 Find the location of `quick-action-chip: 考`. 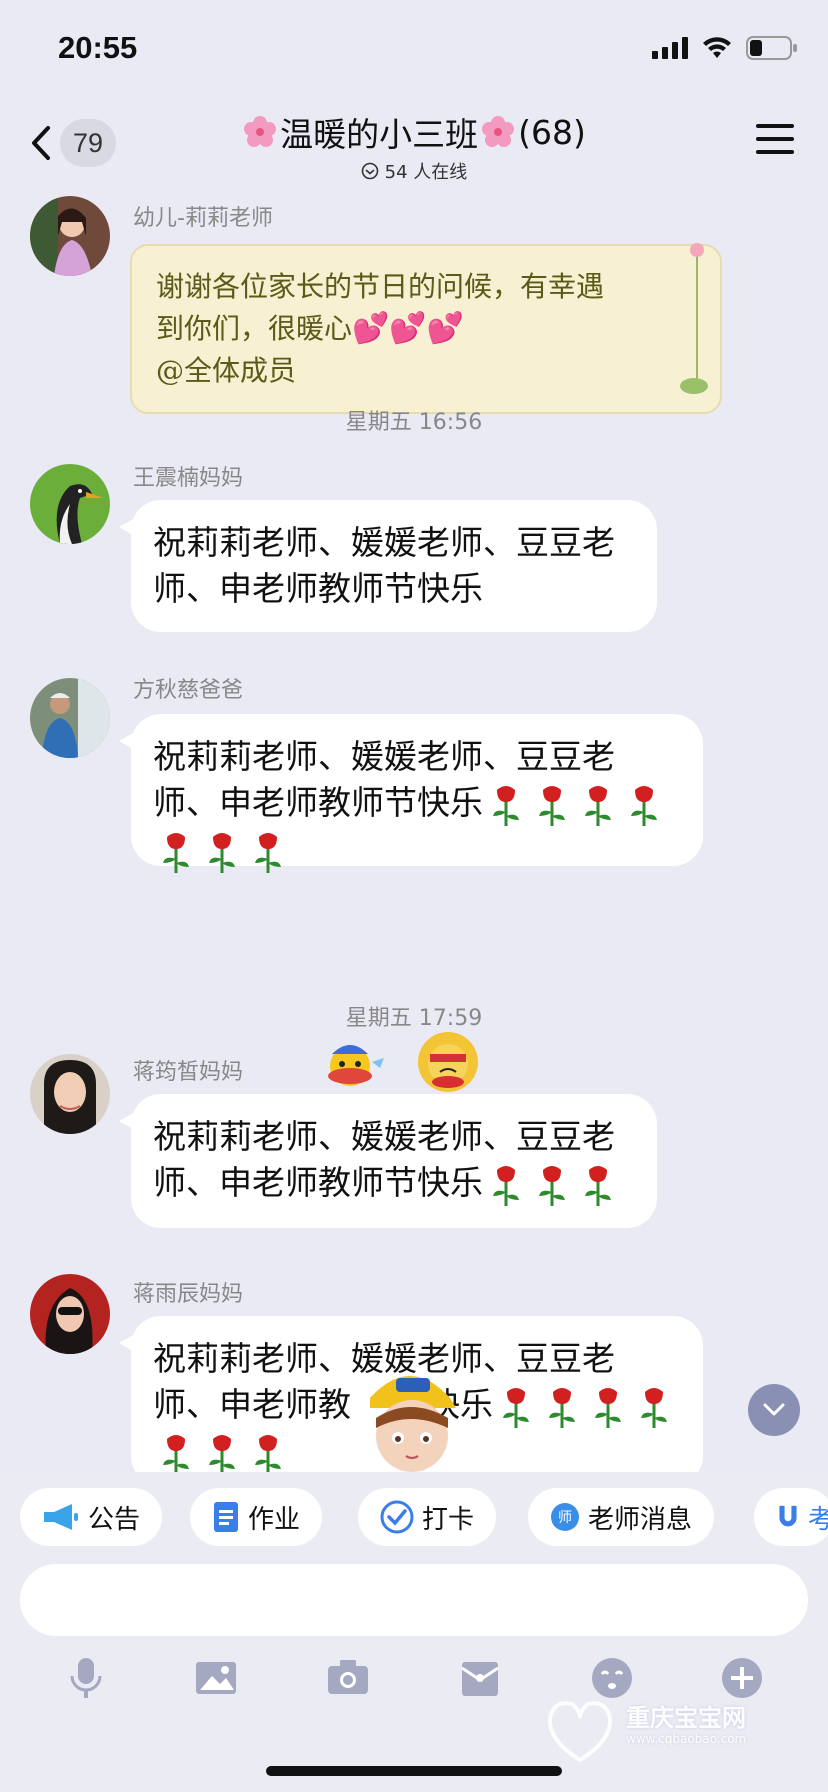

quick-action-chip: 考 is located at coordinates (791, 1517).